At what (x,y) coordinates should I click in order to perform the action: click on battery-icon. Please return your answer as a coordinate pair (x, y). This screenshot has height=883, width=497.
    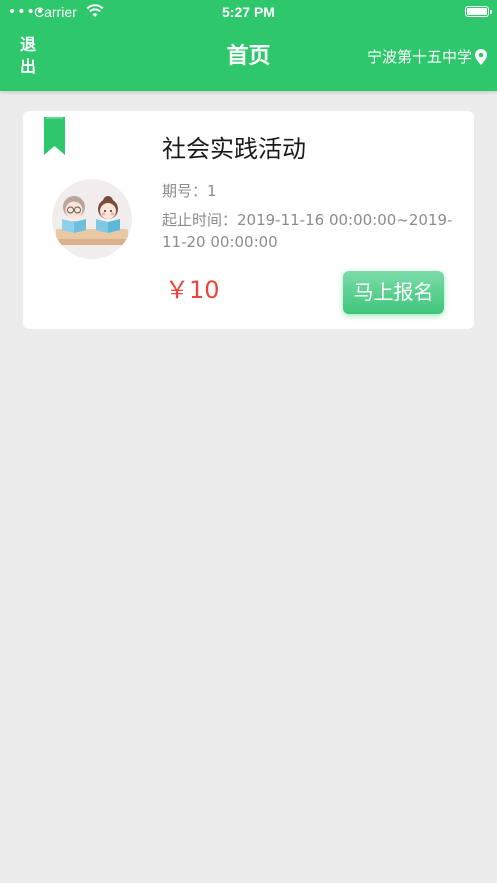
    Looking at the image, I should click on (478, 11).